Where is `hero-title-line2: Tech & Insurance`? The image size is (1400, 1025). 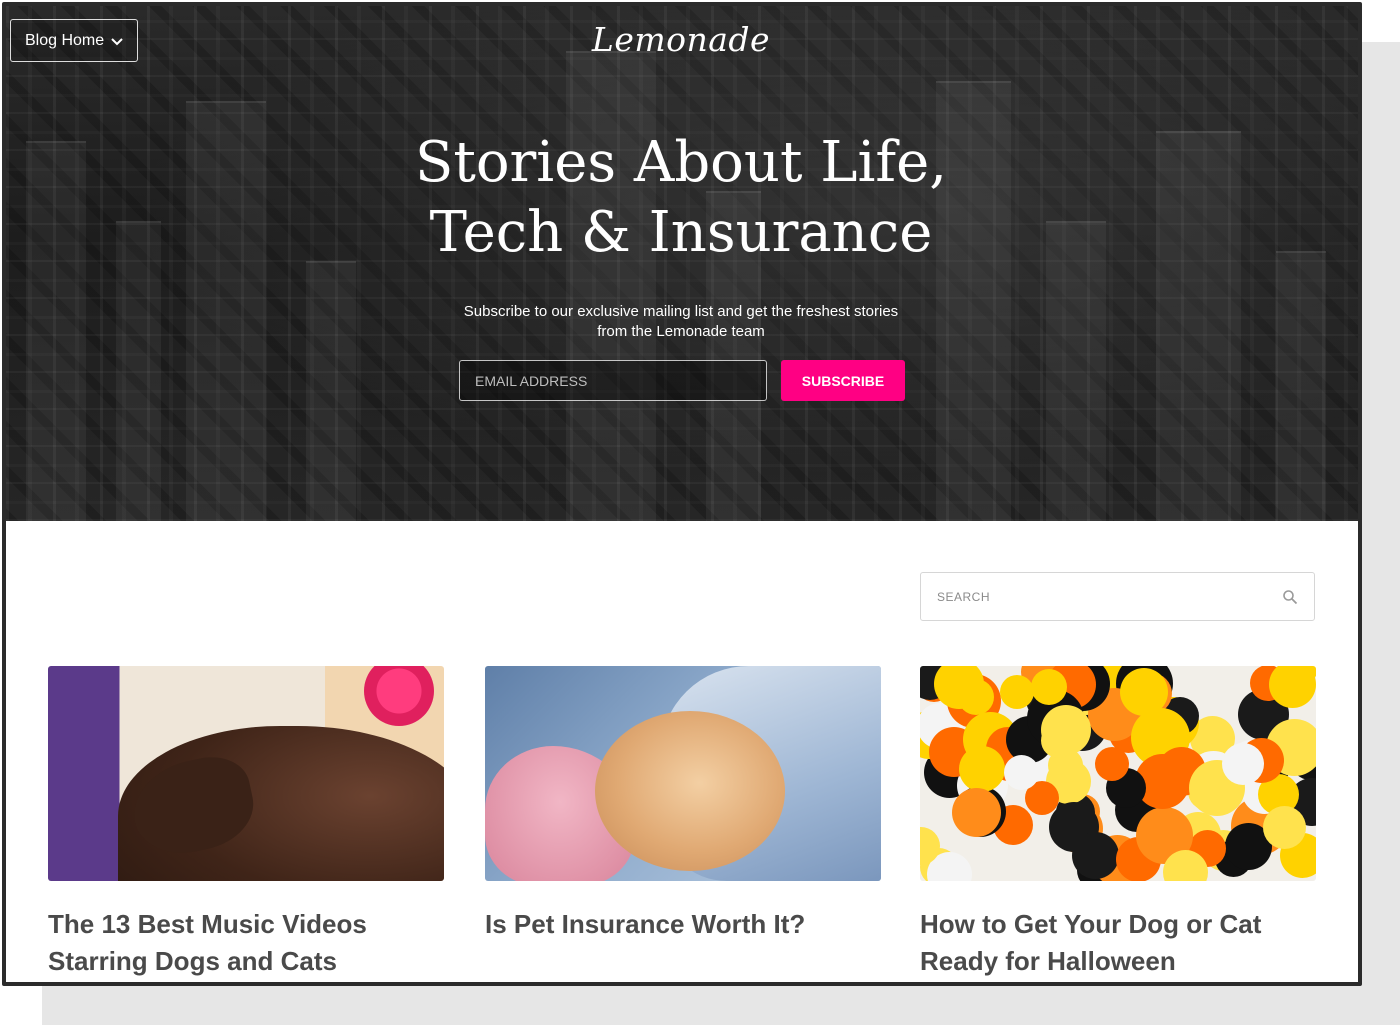 hero-title-line2: Tech & Insurance is located at coordinates (681, 232).